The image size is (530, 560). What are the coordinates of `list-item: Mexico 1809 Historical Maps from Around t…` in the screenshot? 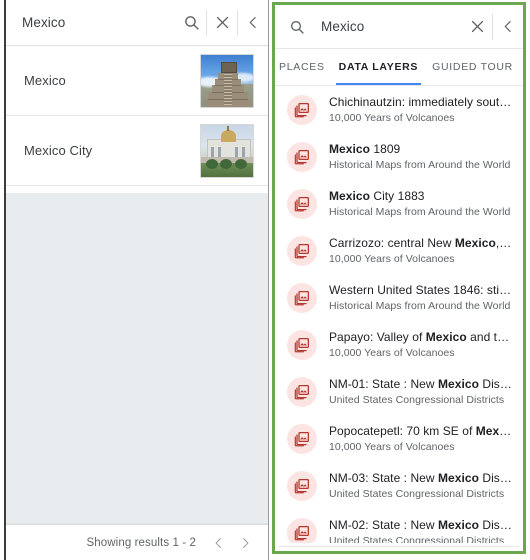 It's located at (399, 156).